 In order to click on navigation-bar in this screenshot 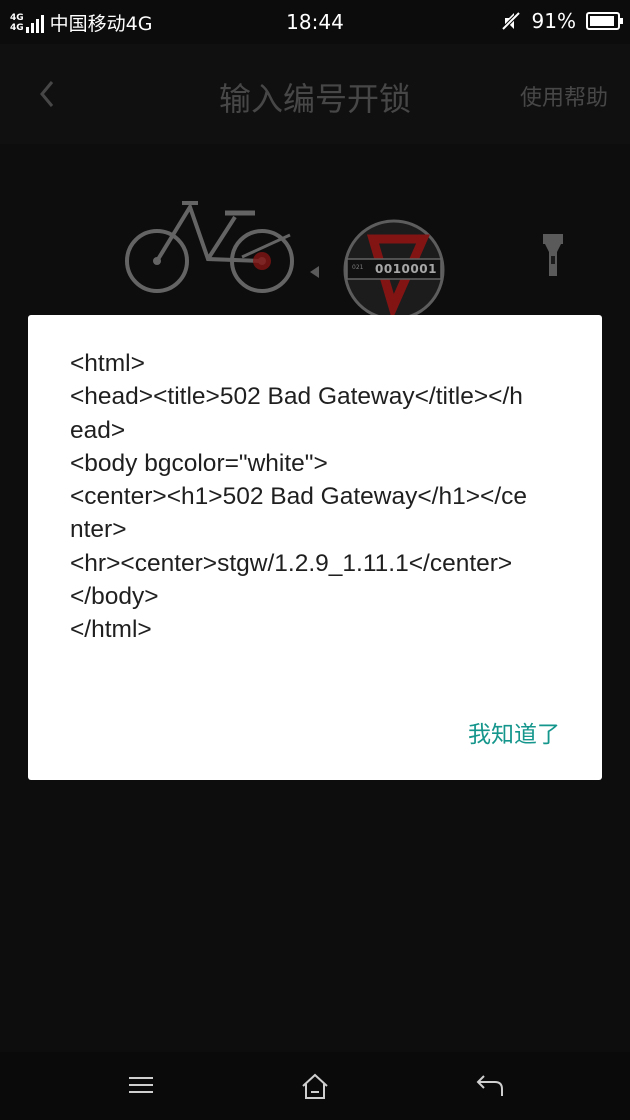, I will do `click(315, 1086)`.